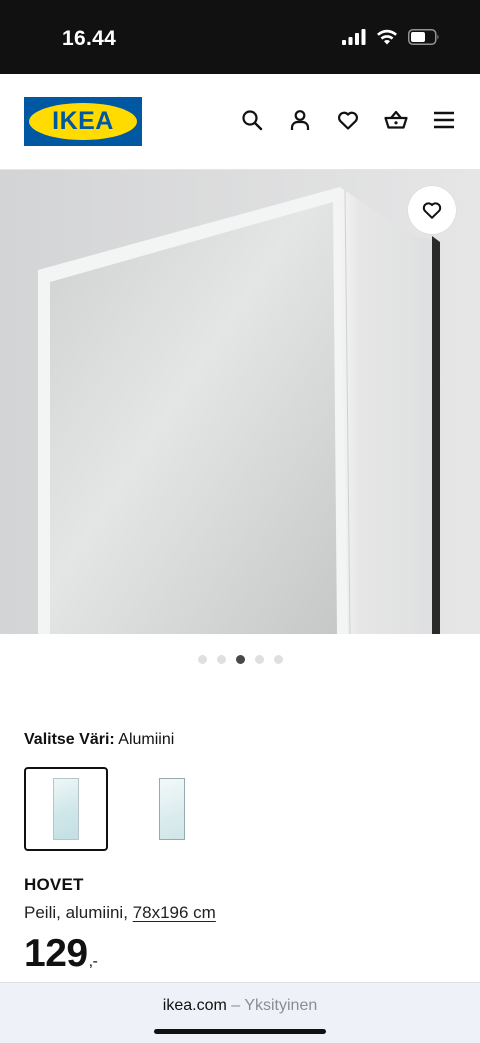 The height and width of the screenshot is (1043, 480). Describe the element at coordinates (146, 739) in the screenshot. I see `color-value: Alumiini` at that location.